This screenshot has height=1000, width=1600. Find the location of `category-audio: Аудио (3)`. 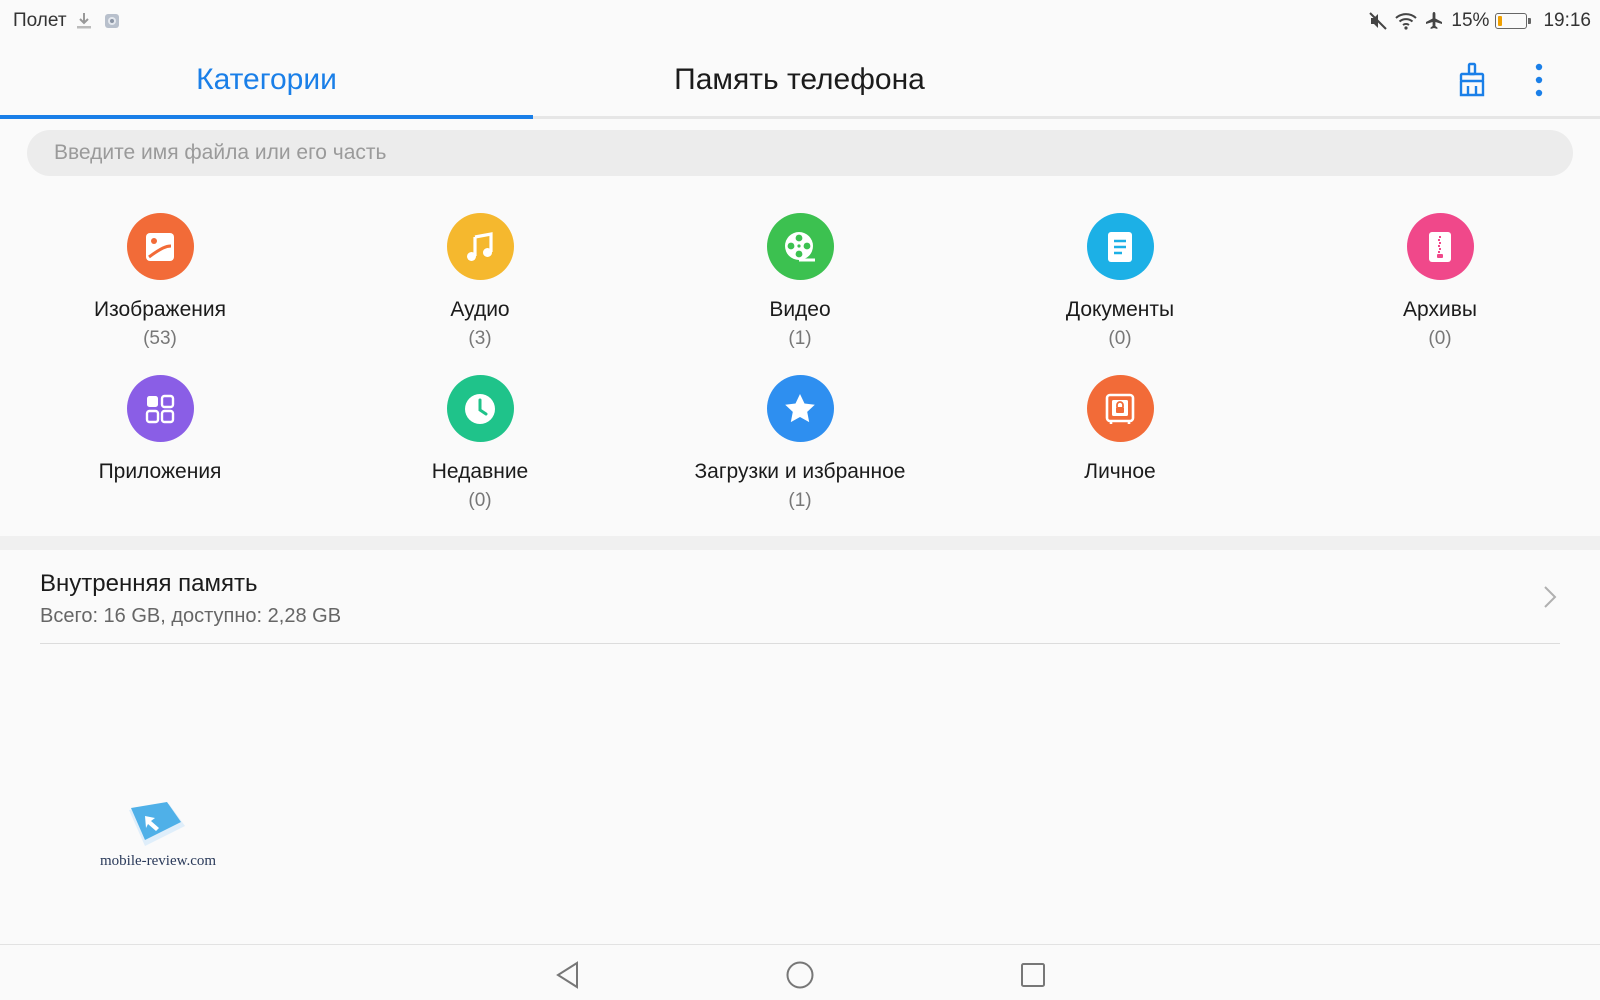

category-audio: Аудио (3) is located at coordinates (480, 281).